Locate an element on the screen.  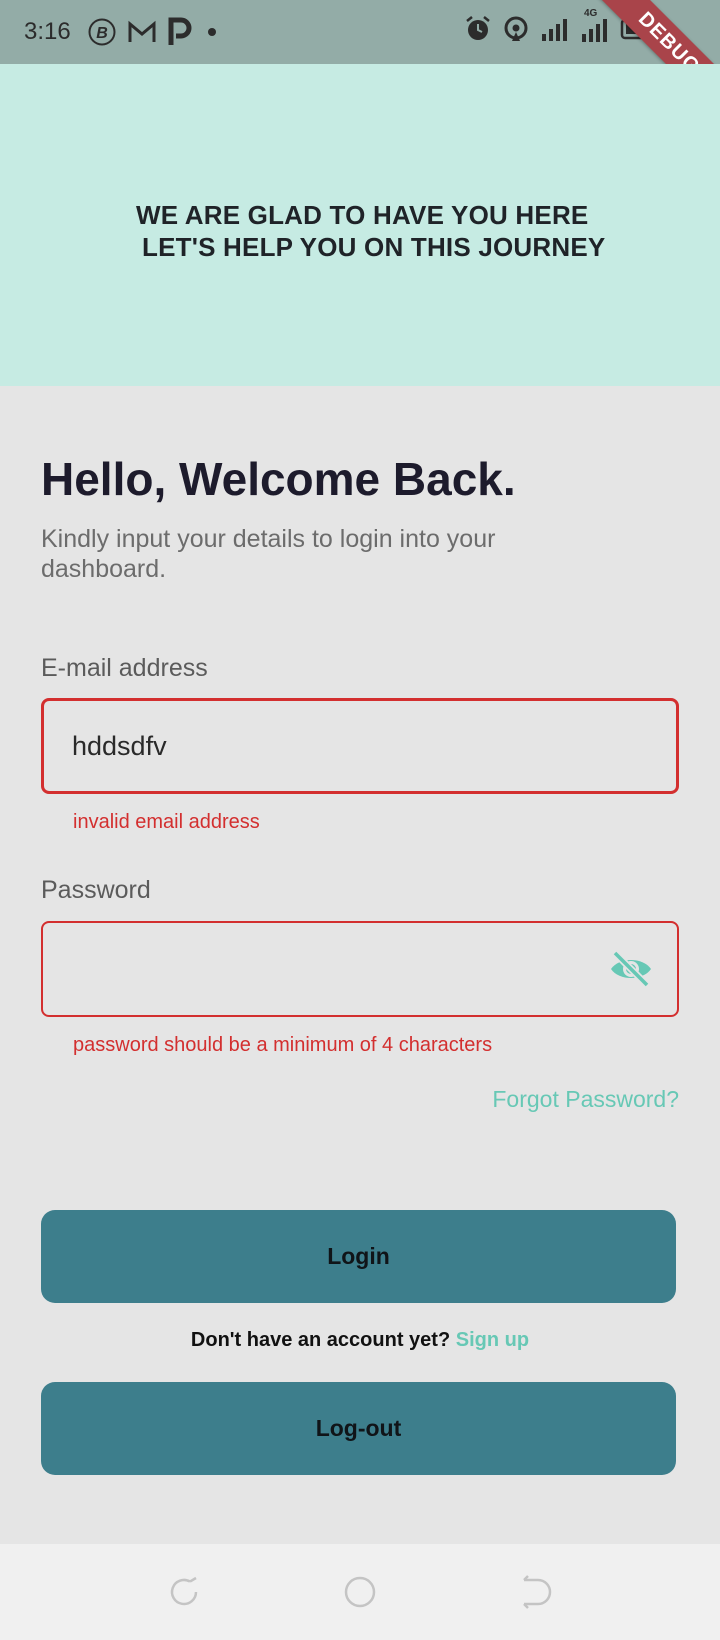
bitcoin-icon: B is located at coordinates (102, 32).